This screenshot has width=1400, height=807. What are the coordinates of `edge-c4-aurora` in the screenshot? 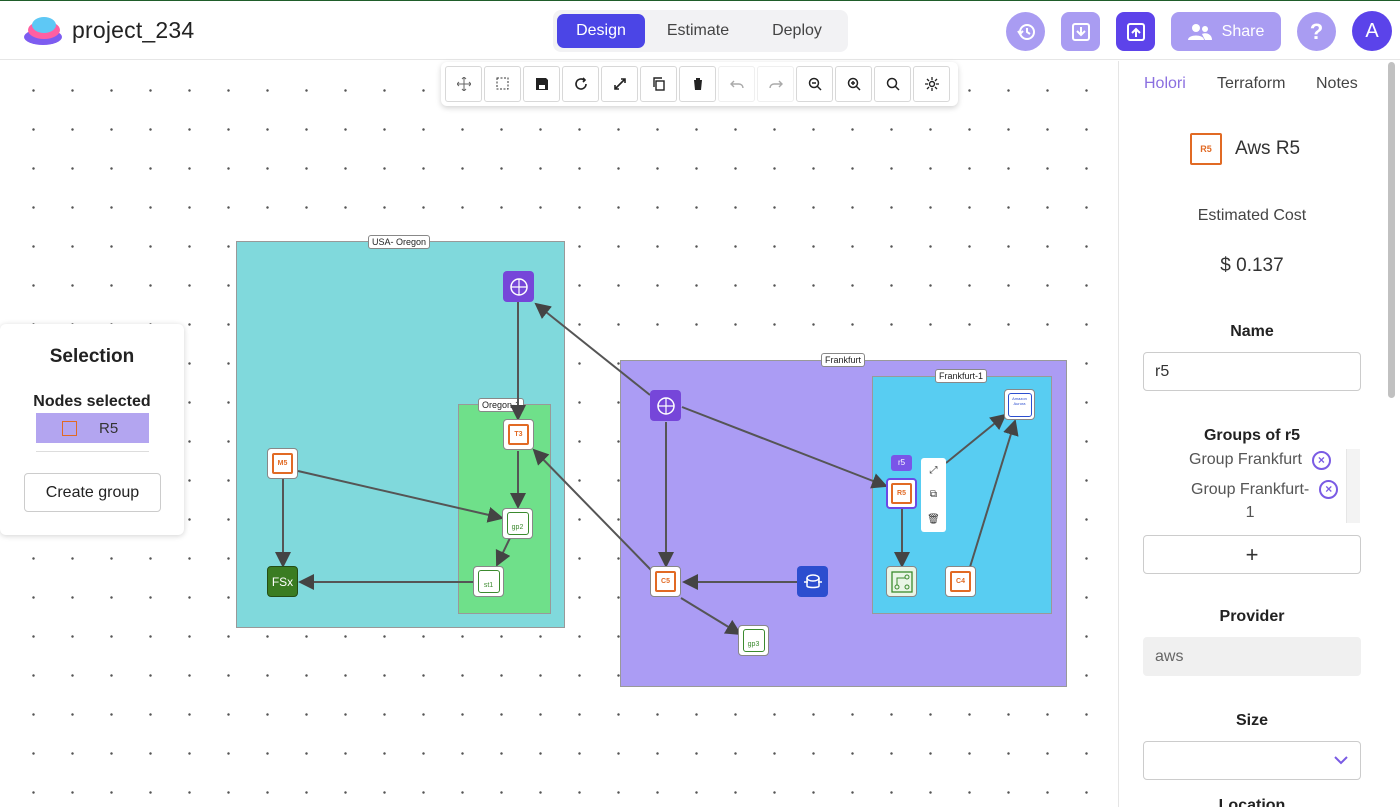 It's located at (994, 493).